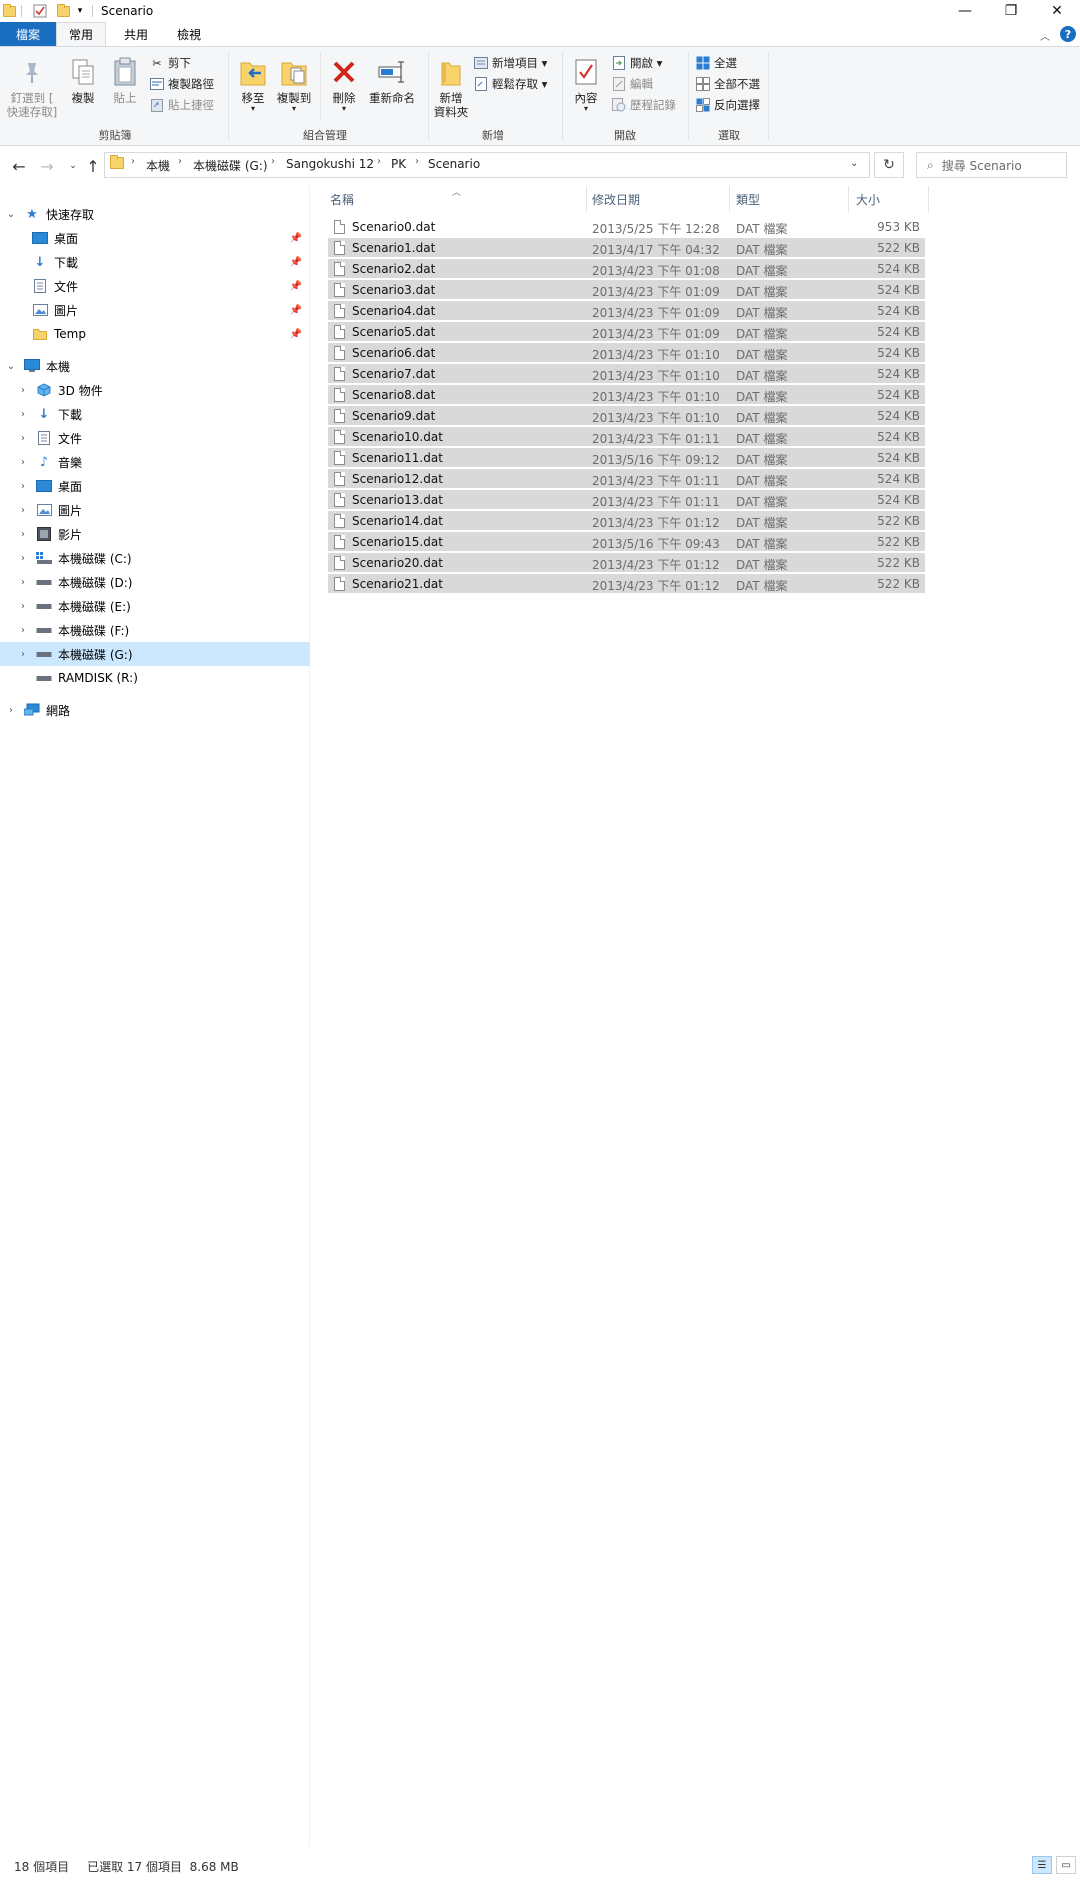 The width and height of the screenshot is (1080, 1880). I want to click on nav-pc-ramdisk: RAMDISK (R:), so click(155, 678).